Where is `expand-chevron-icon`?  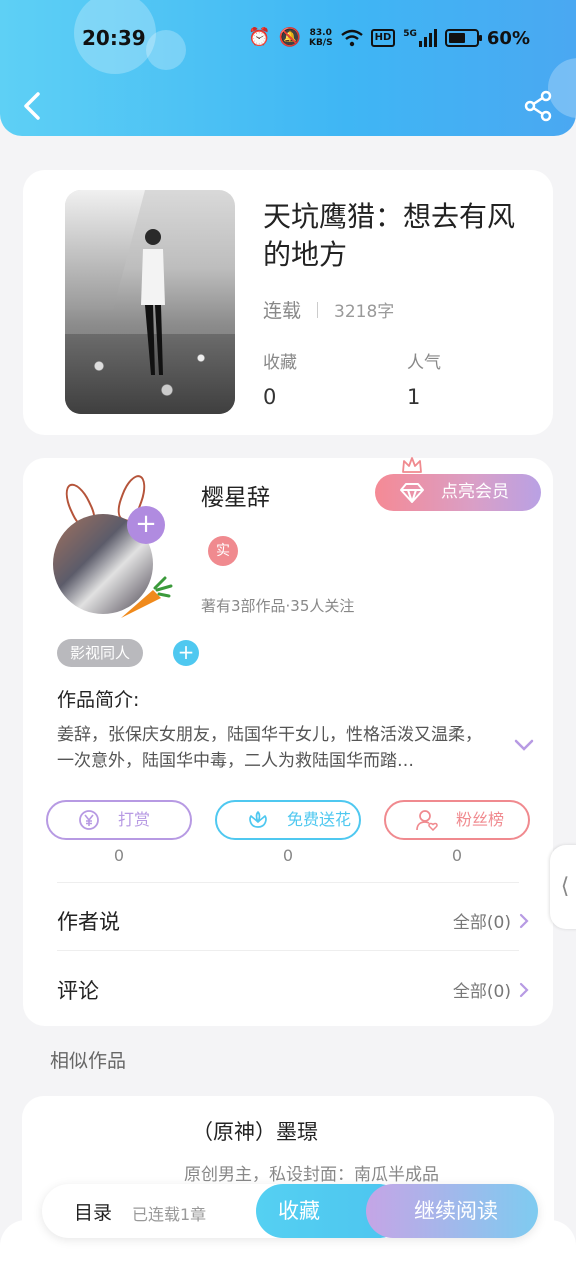
expand-chevron-icon is located at coordinates (524, 745).